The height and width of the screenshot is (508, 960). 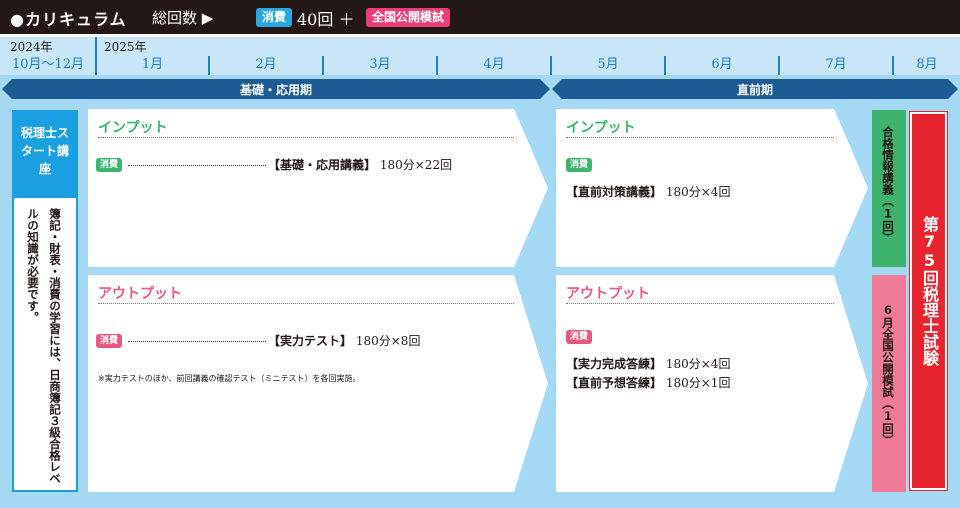 I want to click on info-lecture-label: 合格情報講義（1回）, so click(x=888, y=185).